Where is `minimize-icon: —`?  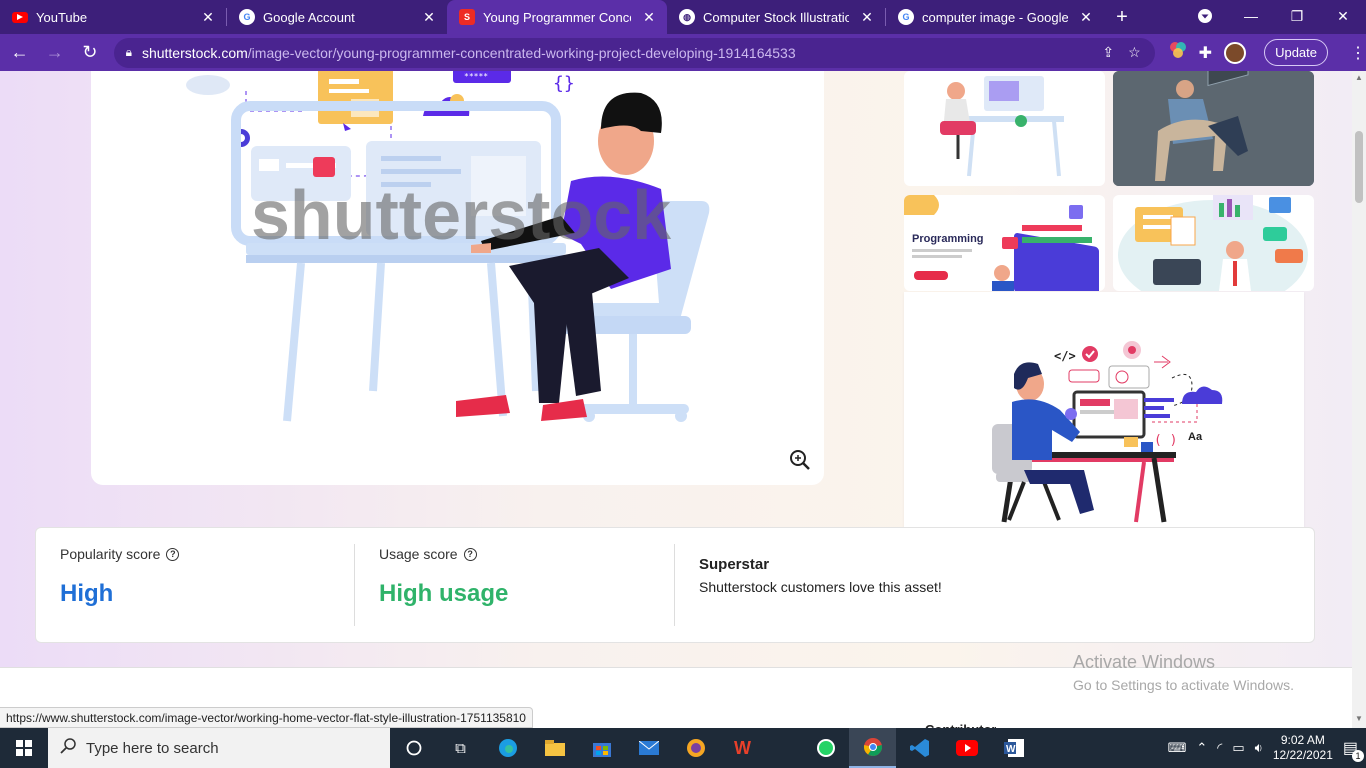 minimize-icon: — is located at coordinates (1251, 16).